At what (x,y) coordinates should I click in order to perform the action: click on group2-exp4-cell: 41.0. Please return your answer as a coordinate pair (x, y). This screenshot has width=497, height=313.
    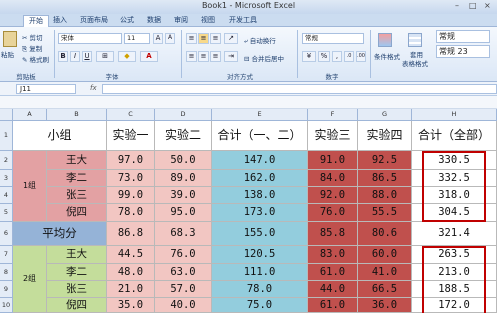
    Looking at the image, I should click on (385, 272).